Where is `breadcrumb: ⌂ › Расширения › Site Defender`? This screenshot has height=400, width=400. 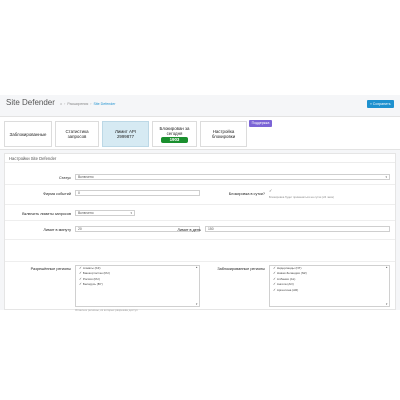 breadcrumb: ⌂ › Расширения › Site Defender is located at coordinates (88, 104).